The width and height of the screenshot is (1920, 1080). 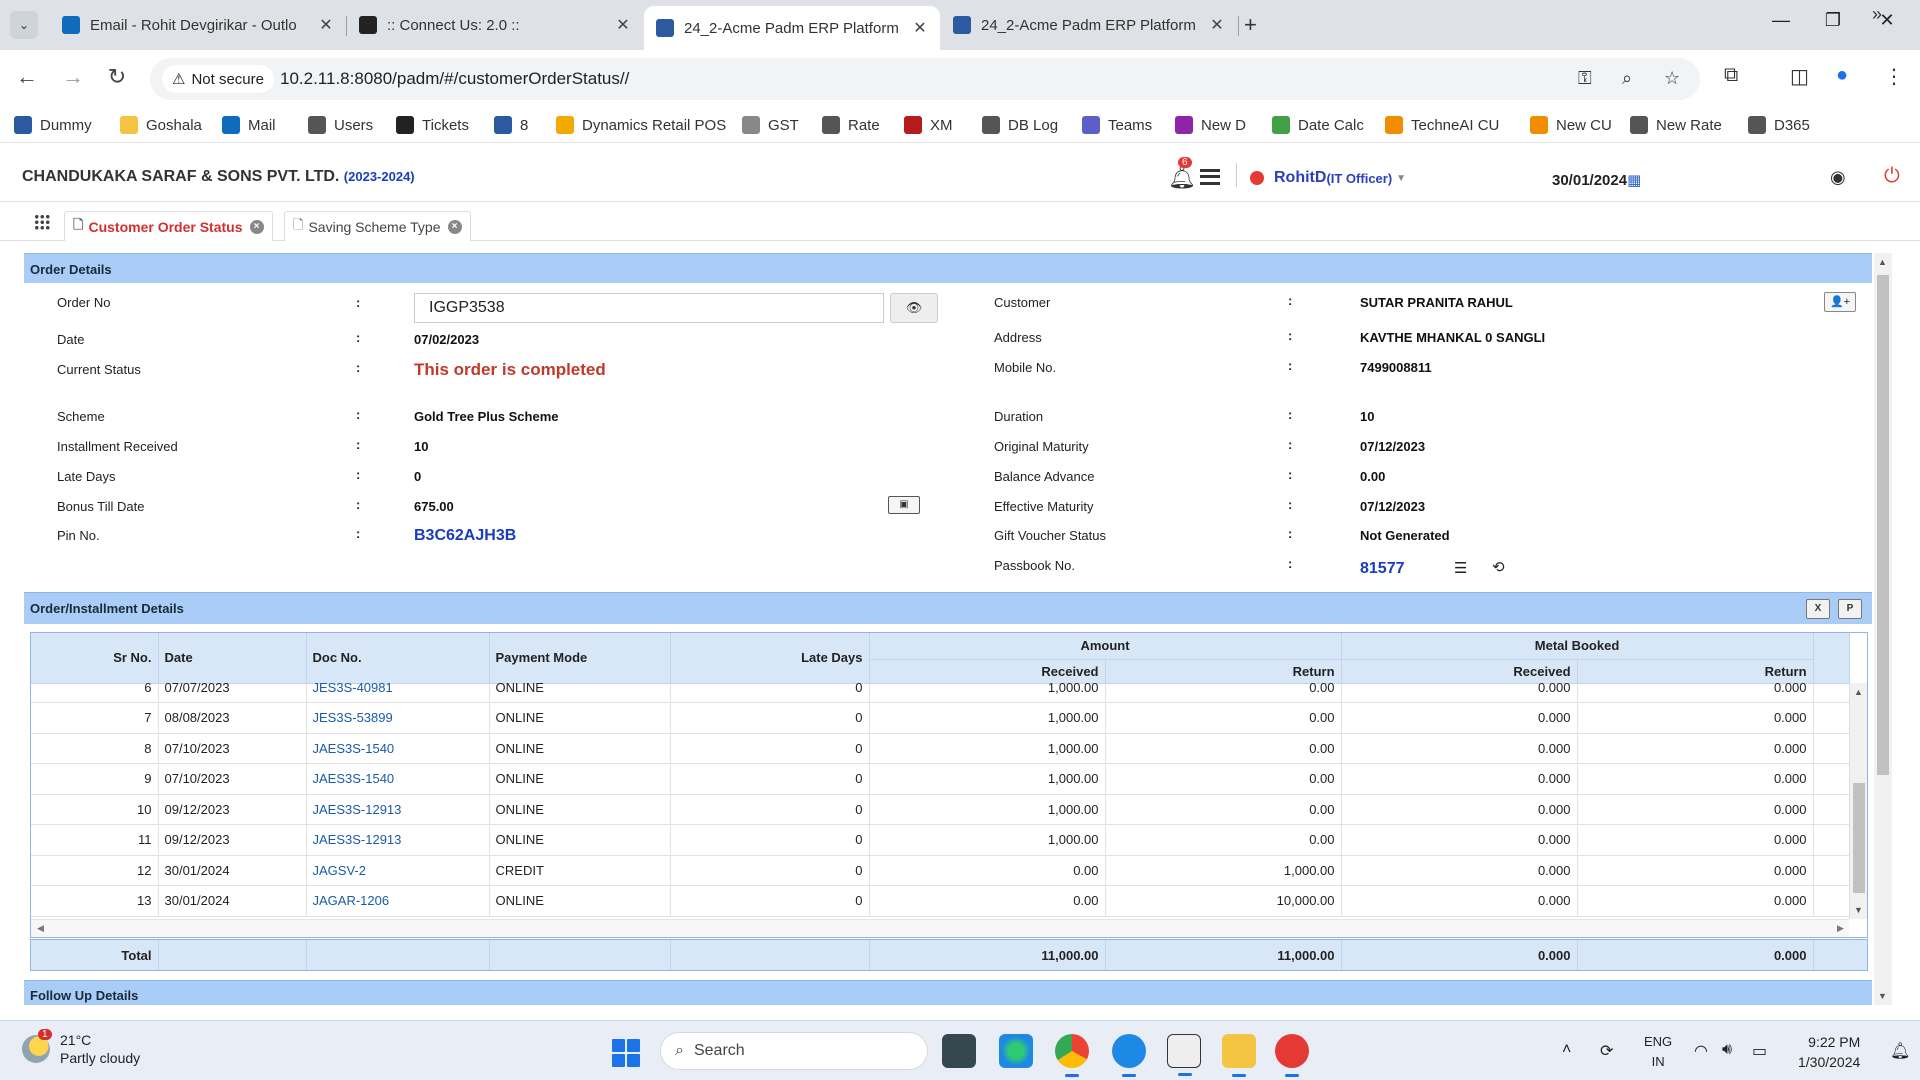 What do you see at coordinates (249, 125) in the screenshot?
I see `bookmark-item: Mail` at bounding box center [249, 125].